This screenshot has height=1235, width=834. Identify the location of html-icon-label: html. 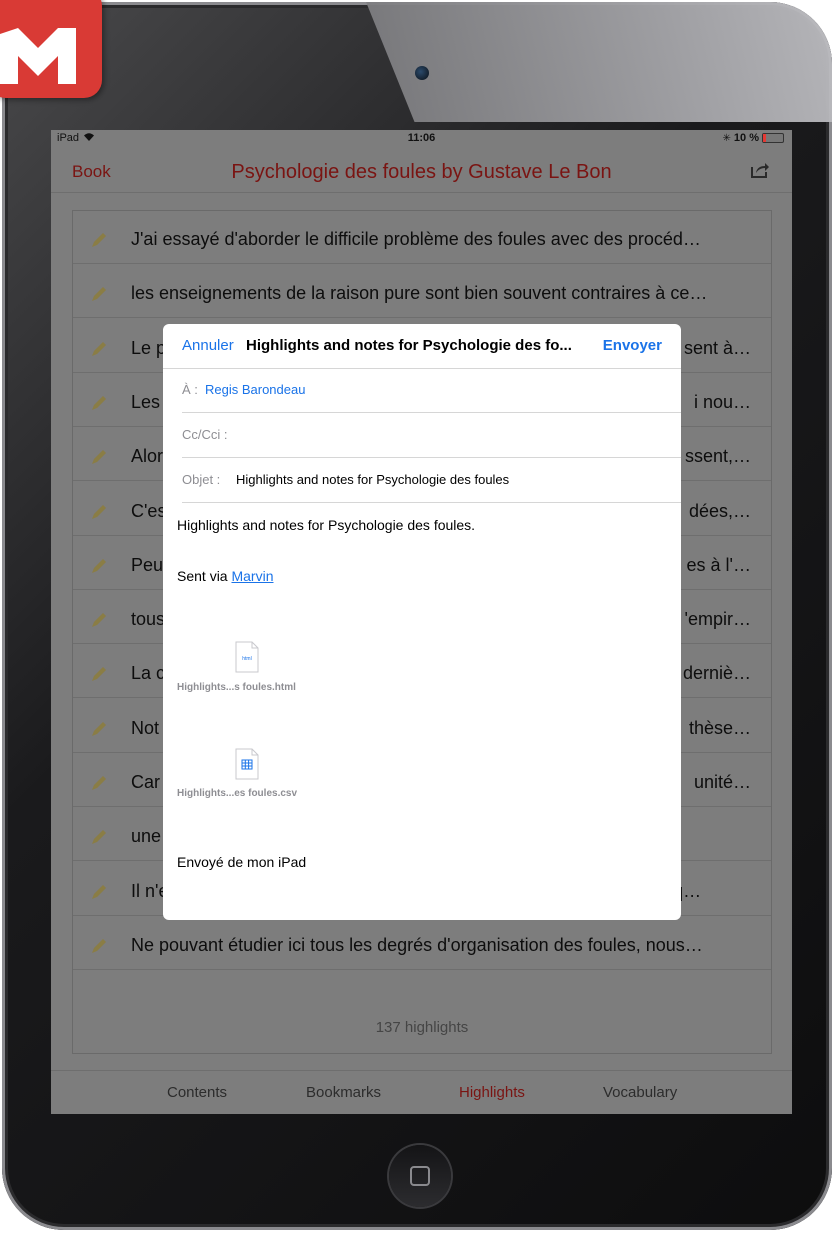
(246, 659).